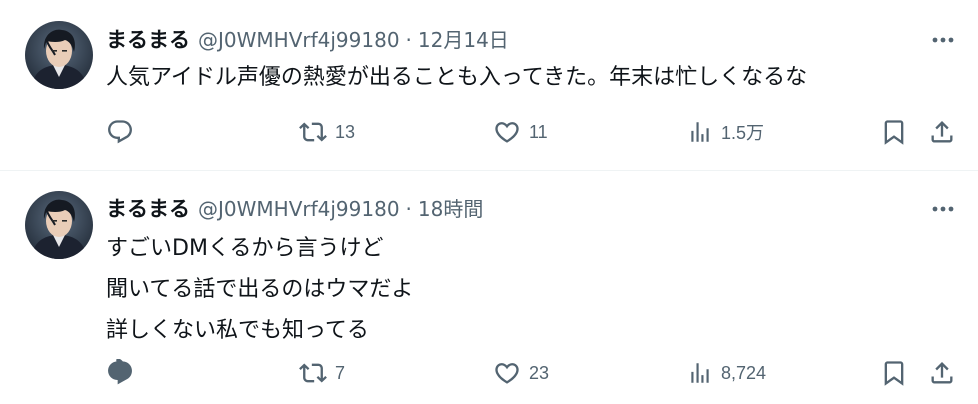 The image size is (978, 404). I want to click on tweet-text: 人気アイドル声優の熱愛が出ることも入ってきた。年末は忙しくなるな, so click(527, 77).